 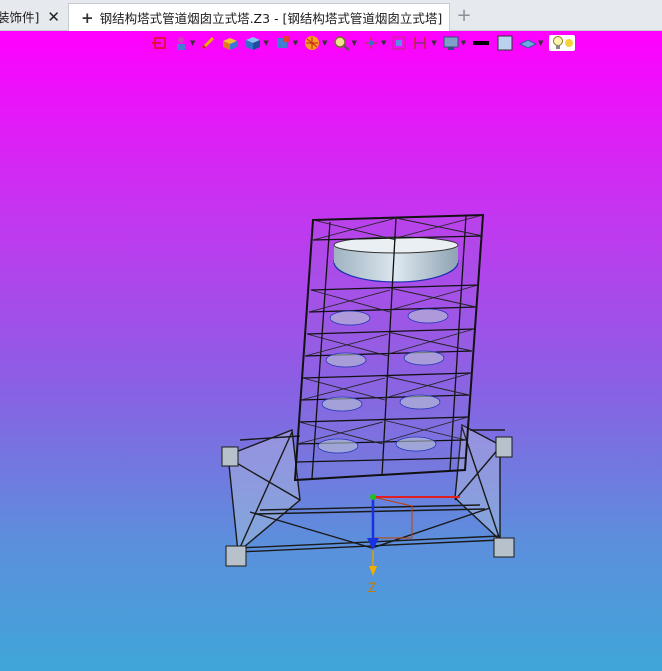 I want to click on view-toolbar: ▼ ▼ ▼ ▼ ▼ ▼ ▼ ▼ ▼, so click(x=366, y=43).